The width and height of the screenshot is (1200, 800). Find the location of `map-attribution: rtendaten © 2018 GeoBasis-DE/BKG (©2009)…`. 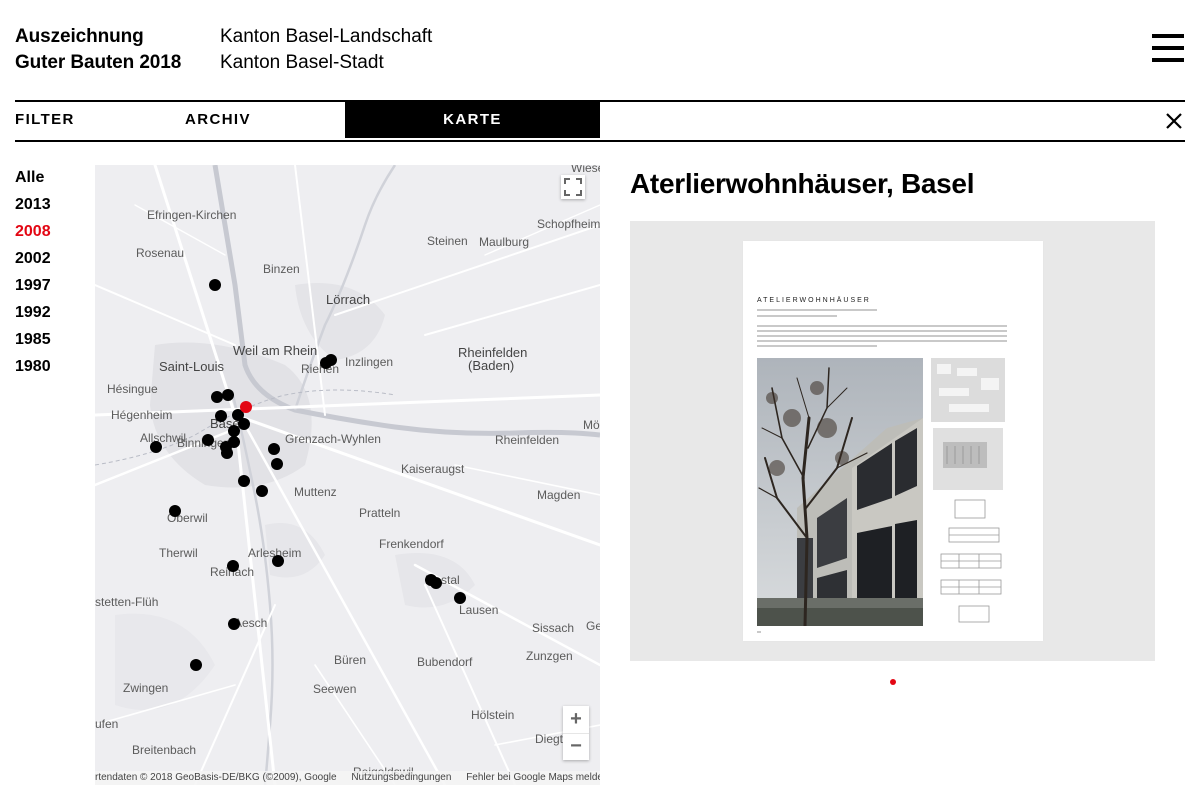

map-attribution: rtendaten © 2018 GeoBasis-DE/BKG (©2009)… is located at coordinates (347, 778).